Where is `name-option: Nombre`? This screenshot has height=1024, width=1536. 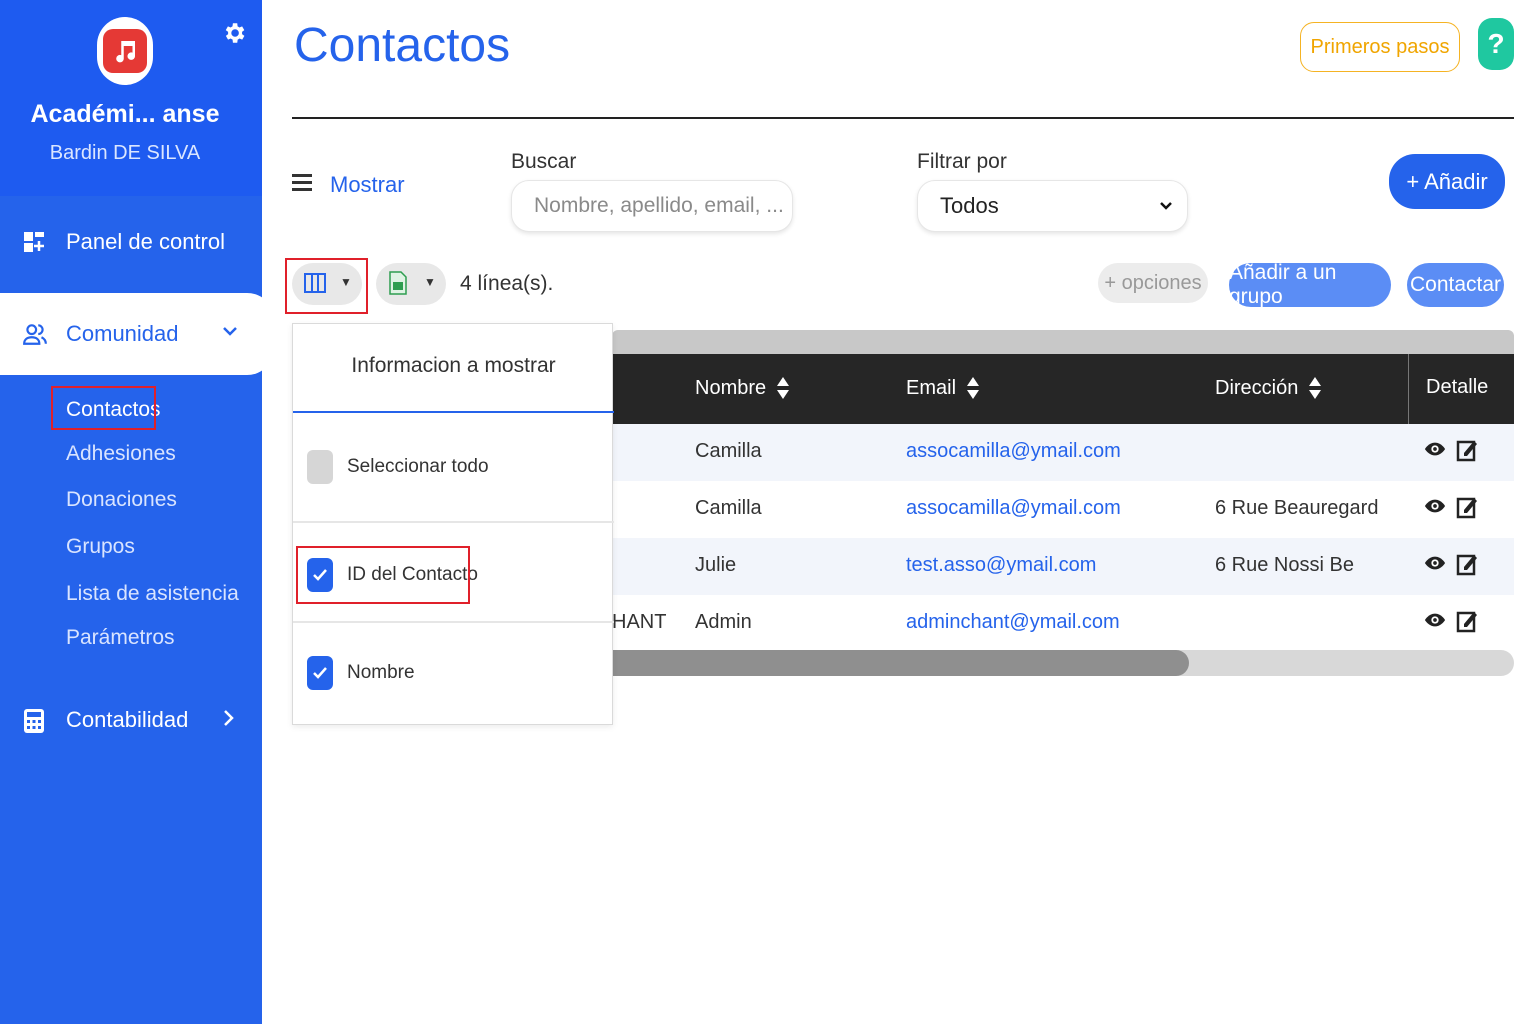 name-option: Nombre is located at coordinates (361, 673).